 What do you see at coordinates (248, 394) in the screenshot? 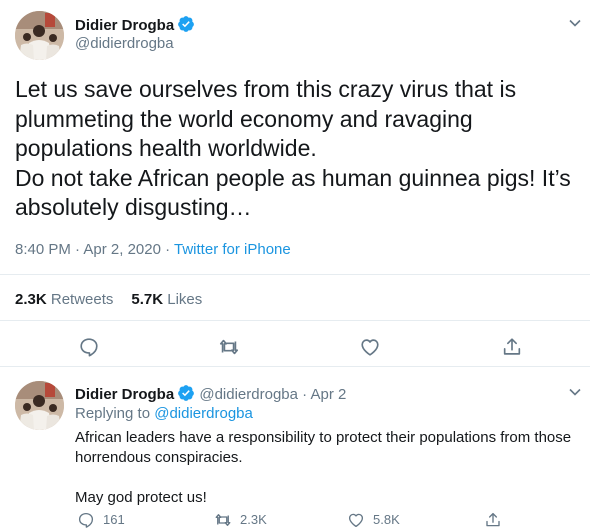
I see `reply-author-handle: @didierdrogba` at bounding box center [248, 394].